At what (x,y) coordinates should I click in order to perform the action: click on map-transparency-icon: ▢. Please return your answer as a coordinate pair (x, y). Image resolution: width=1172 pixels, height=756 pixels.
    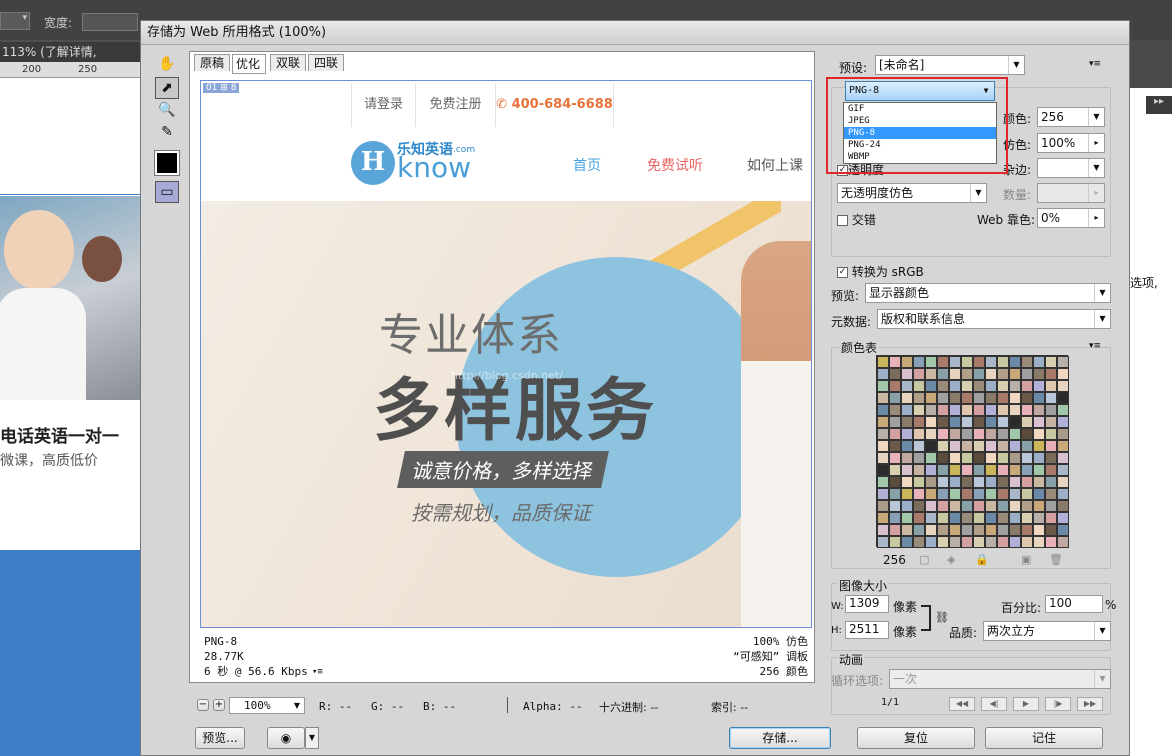
    Looking at the image, I should click on (924, 559).